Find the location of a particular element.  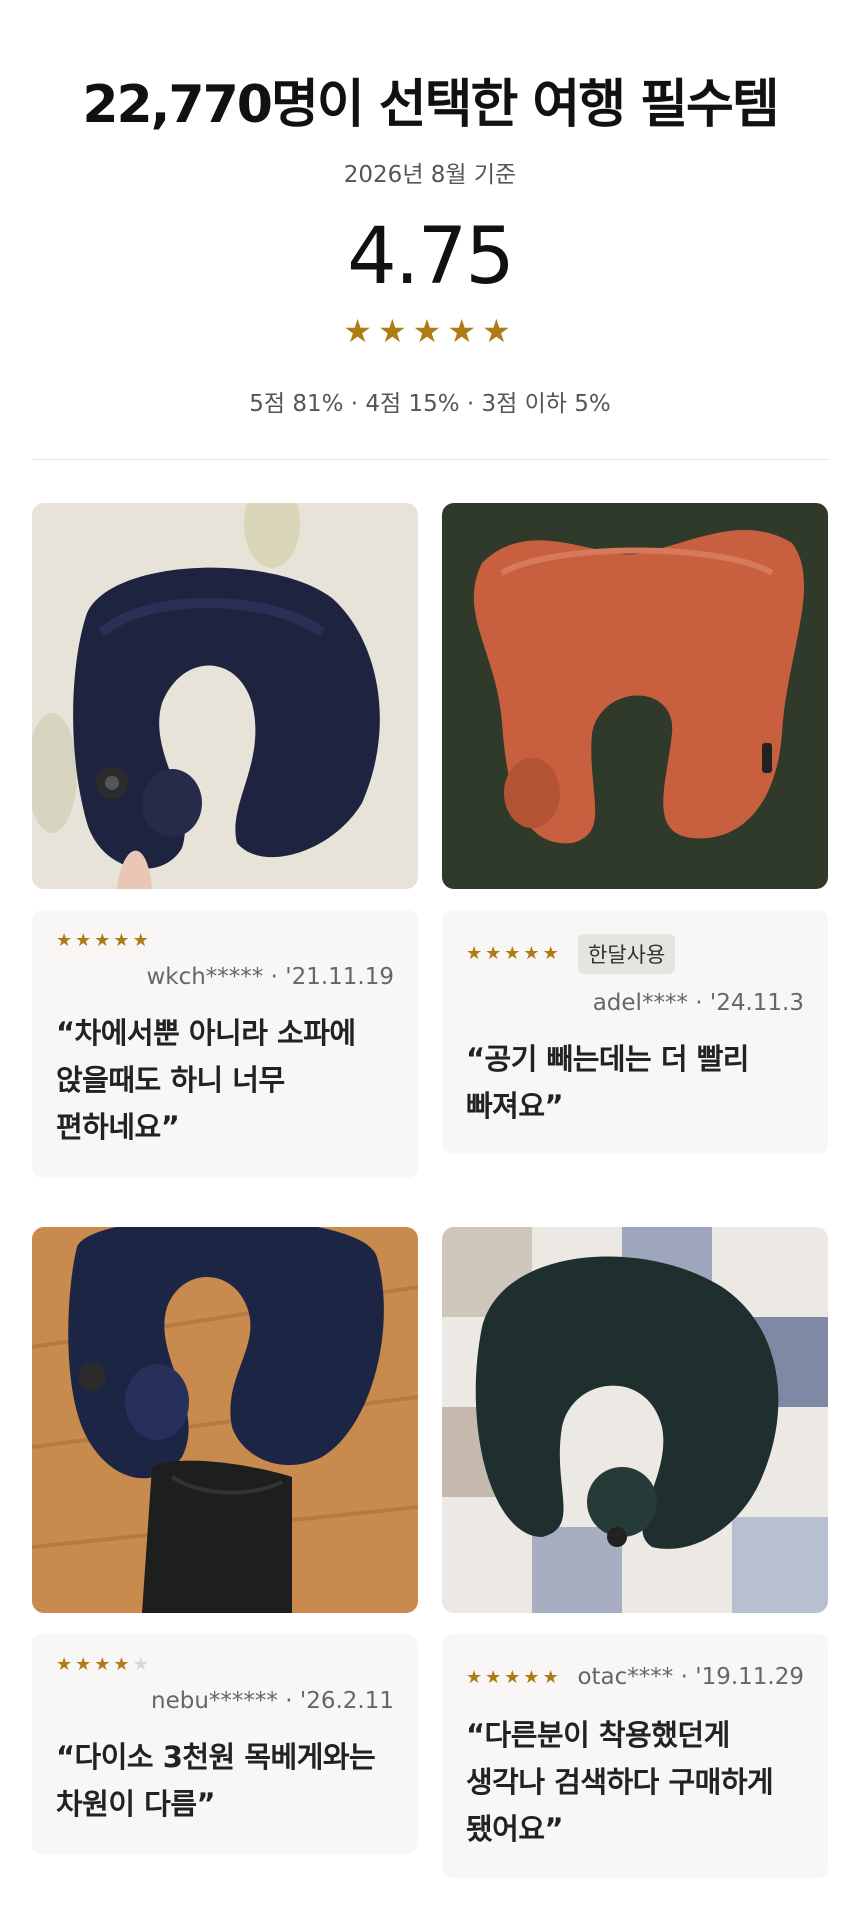

orange-neck-pillow-photo is located at coordinates (635, 696).